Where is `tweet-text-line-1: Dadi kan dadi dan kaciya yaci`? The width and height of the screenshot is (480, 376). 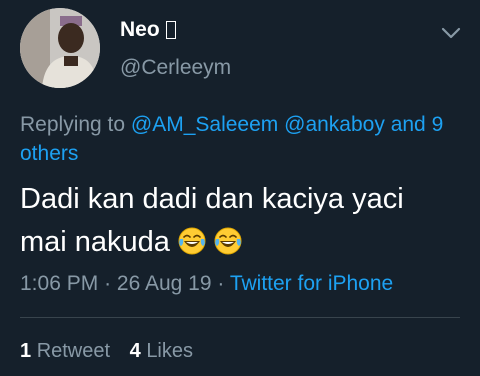
tweet-text-line-1: Dadi kan dadi dan kaciya yaci is located at coordinates (212, 199).